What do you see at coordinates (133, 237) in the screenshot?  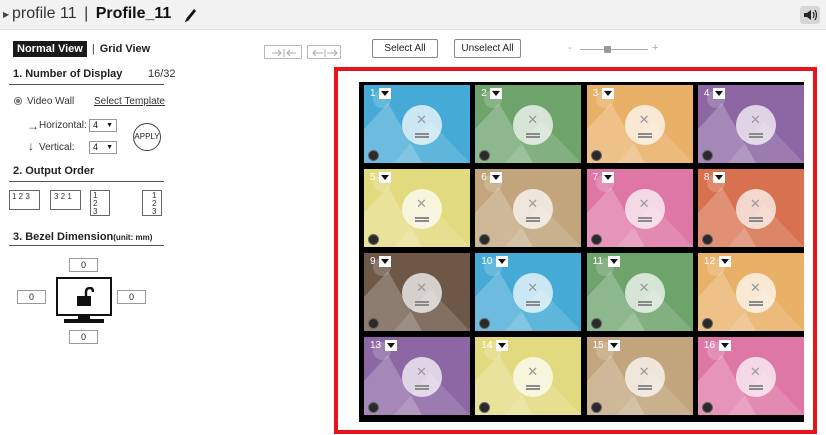 I see `bezel-unit: (unit: mm)` at bounding box center [133, 237].